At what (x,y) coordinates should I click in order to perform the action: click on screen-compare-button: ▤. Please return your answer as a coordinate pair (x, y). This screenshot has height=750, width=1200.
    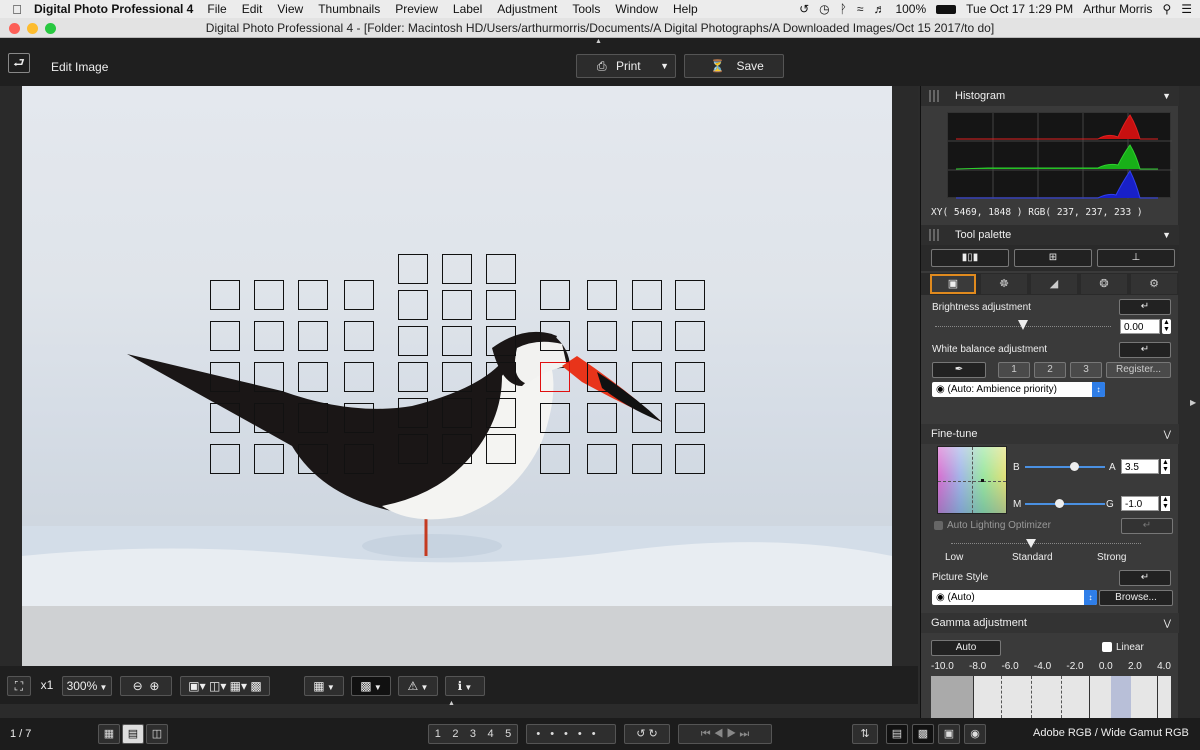
    Looking at the image, I should click on (897, 734).